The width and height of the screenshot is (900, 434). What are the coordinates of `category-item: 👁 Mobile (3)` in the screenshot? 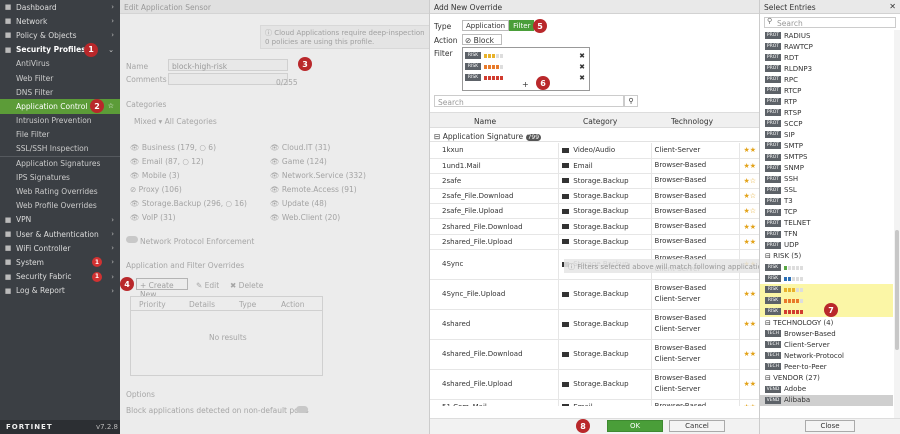 It's located at (155, 175).